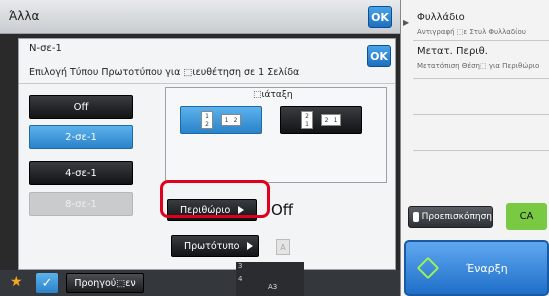  I want to click on booklet-title: Φυλλάδιο, so click(441, 17).